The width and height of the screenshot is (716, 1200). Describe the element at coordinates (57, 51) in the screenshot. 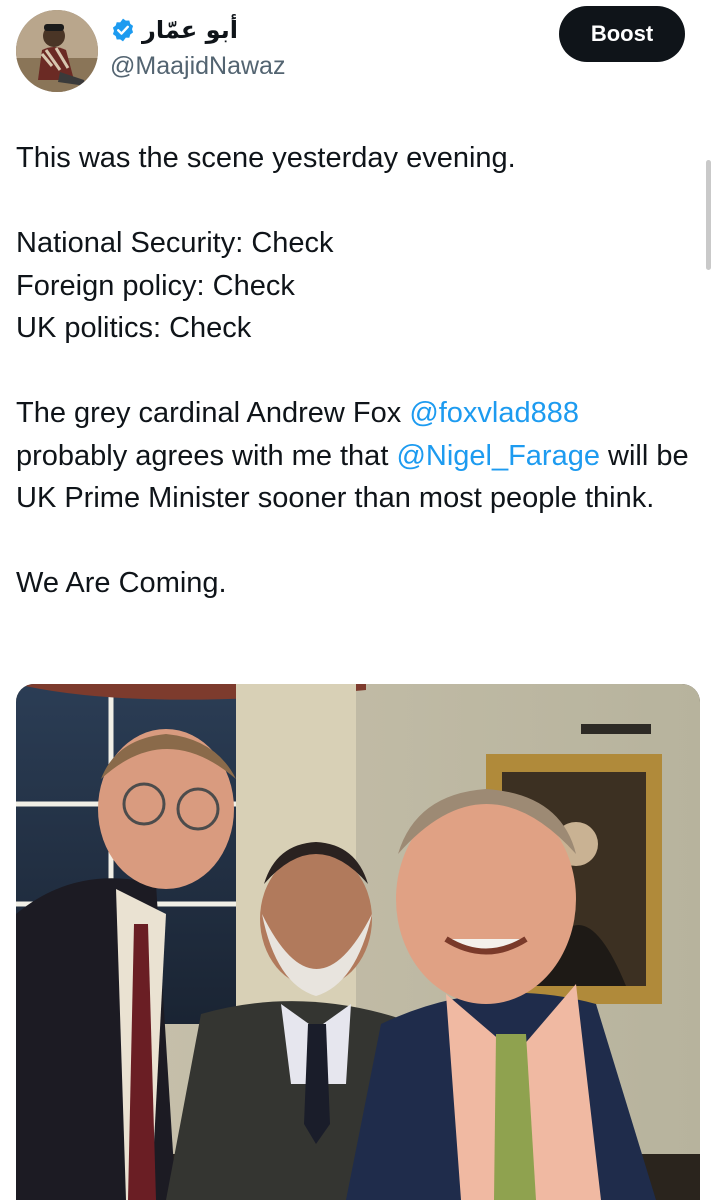

I see `author-avatar` at that location.